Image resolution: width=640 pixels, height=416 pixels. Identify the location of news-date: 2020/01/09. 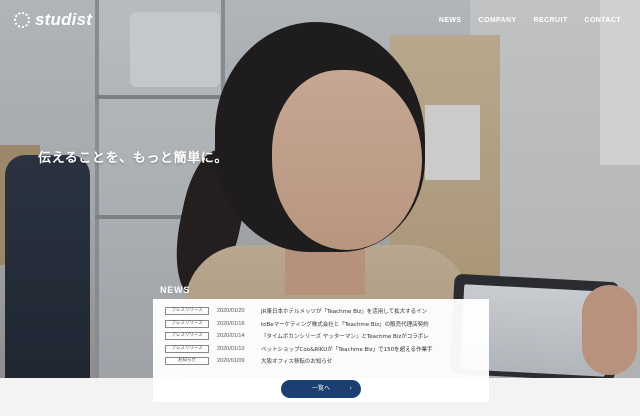
(231, 361).